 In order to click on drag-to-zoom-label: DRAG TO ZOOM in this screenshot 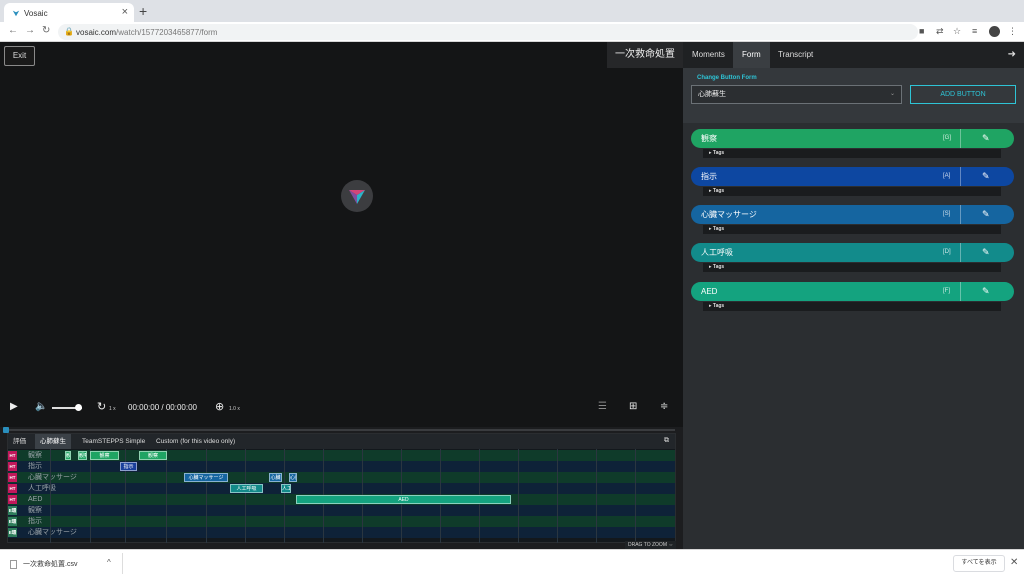, I will do `click(647, 545)`.